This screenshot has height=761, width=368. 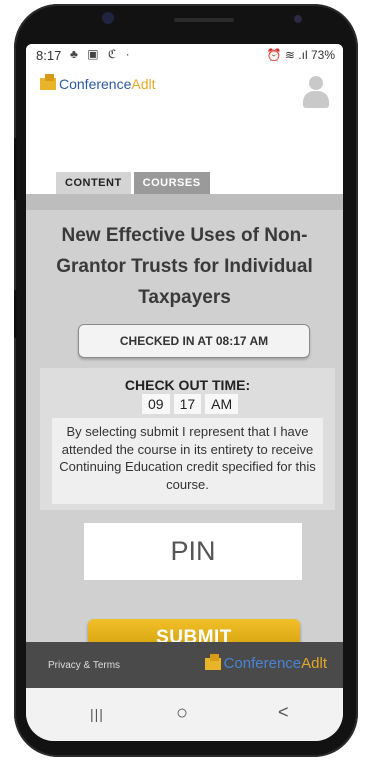 What do you see at coordinates (84, 665) in the screenshot?
I see `privacy-terms-link: Privacy & Terms` at bounding box center [84, 665].